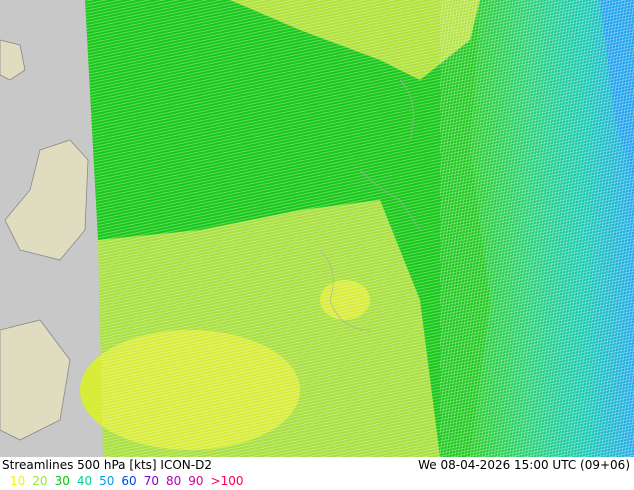  What do you see at coordinates (227, 481) in the screenshot?
I see `legend-item: >100` at bounding box center [227, 481].